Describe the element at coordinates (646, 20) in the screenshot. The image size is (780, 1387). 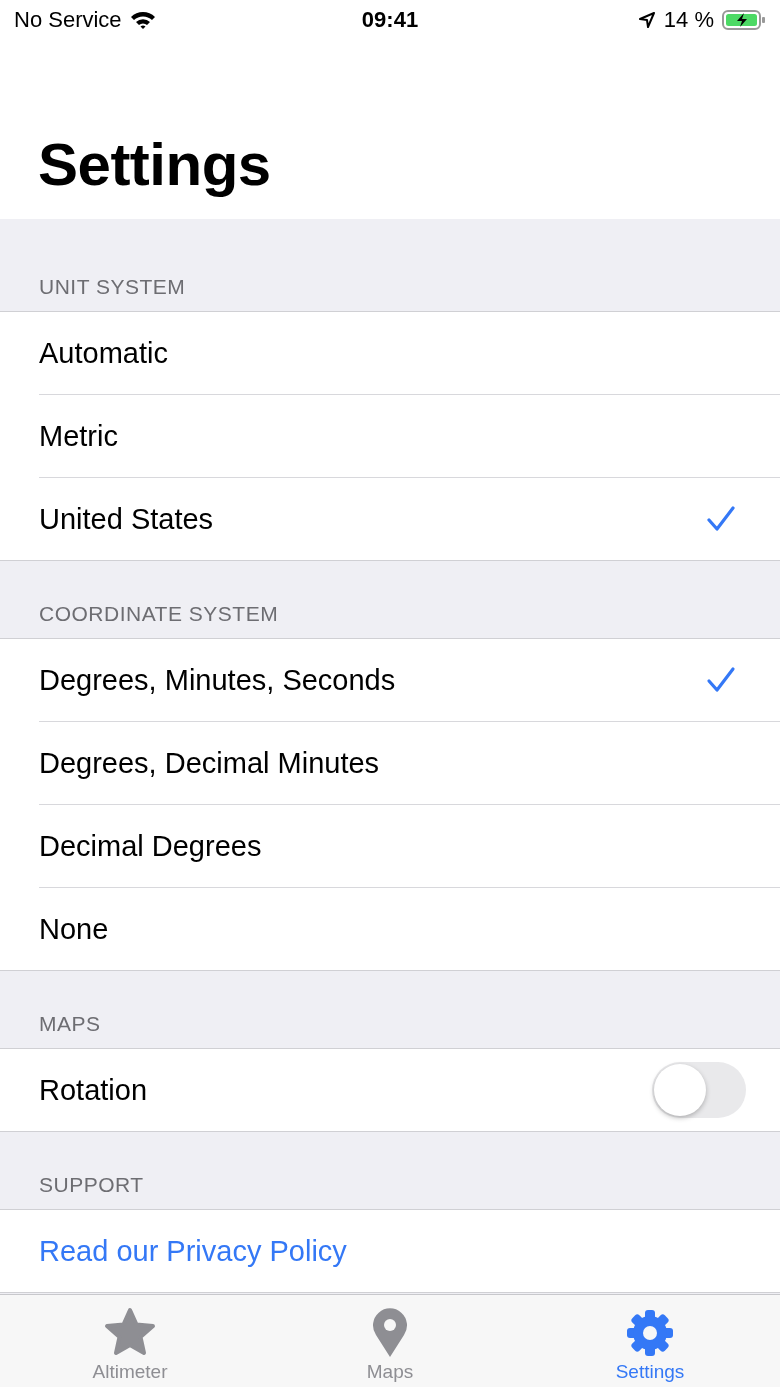
I see `location-arrow-icon` at that location.